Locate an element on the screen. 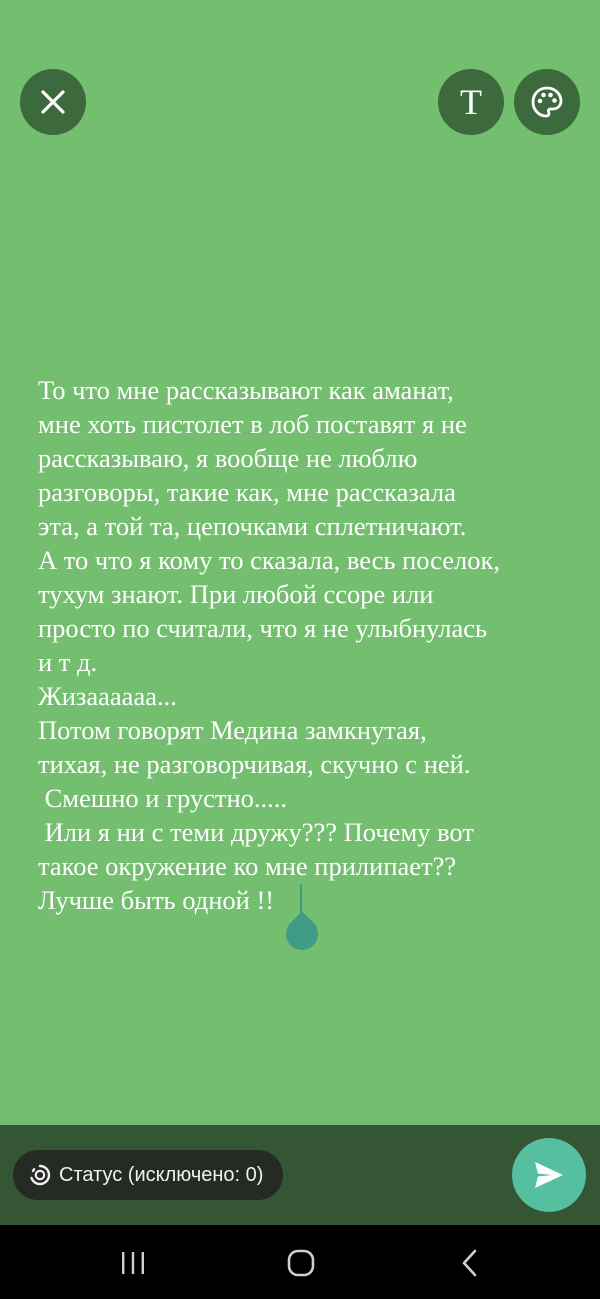 This screenshot has height=1299, width=600. text-style-button: T is located at coordinates (471, 102).